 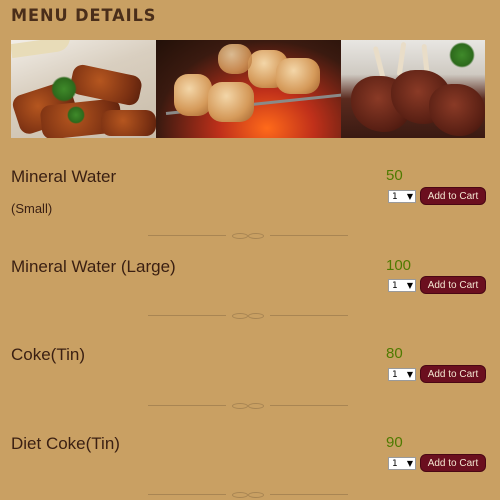 I want to click on fried-food-image, so click(x=83, y=89).